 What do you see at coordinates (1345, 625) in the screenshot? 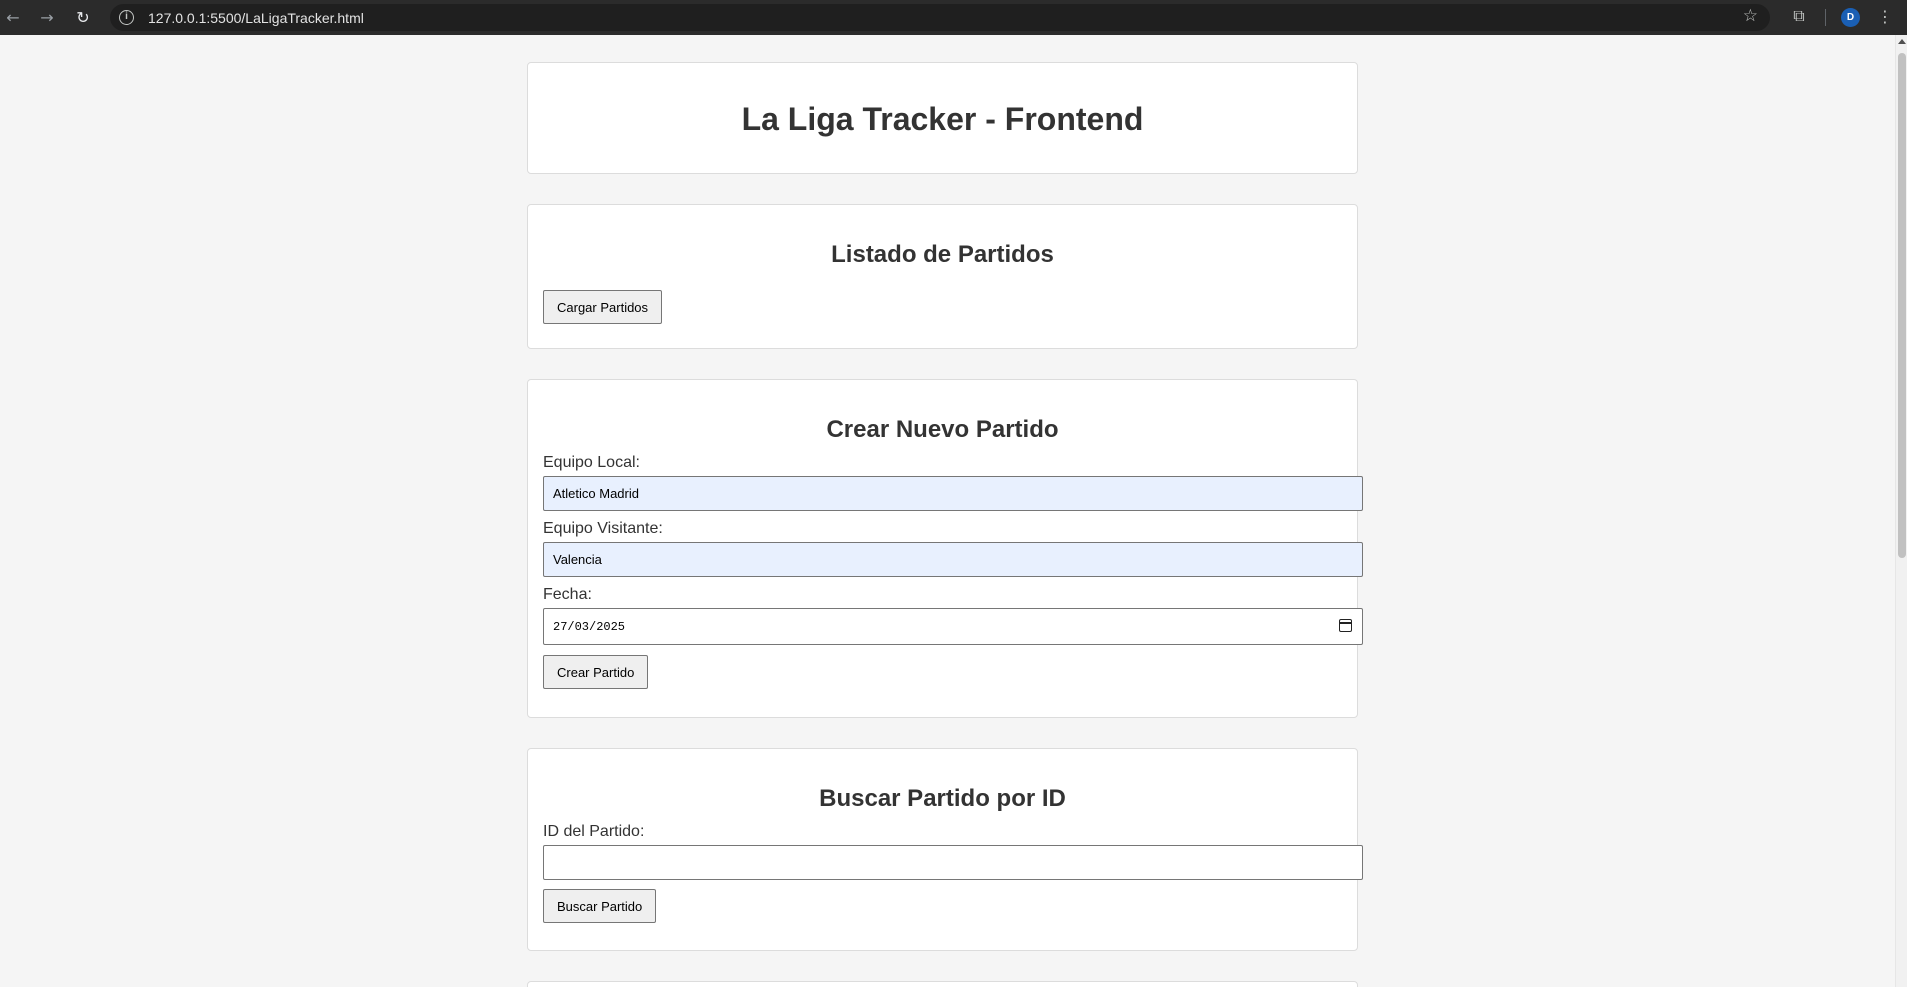
I see `calendar-icon` at bounding box center [1345, 625].